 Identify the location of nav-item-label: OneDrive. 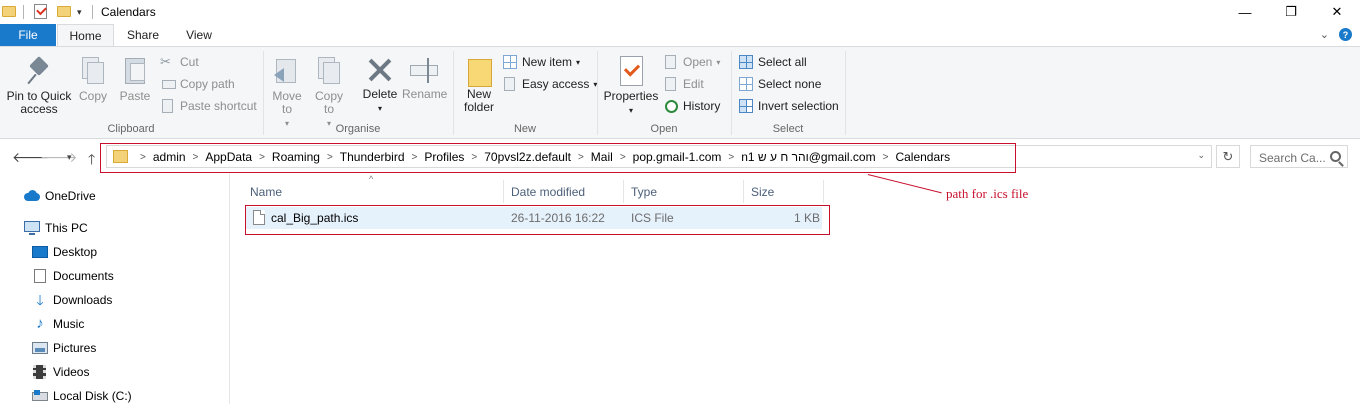
(70, 196).